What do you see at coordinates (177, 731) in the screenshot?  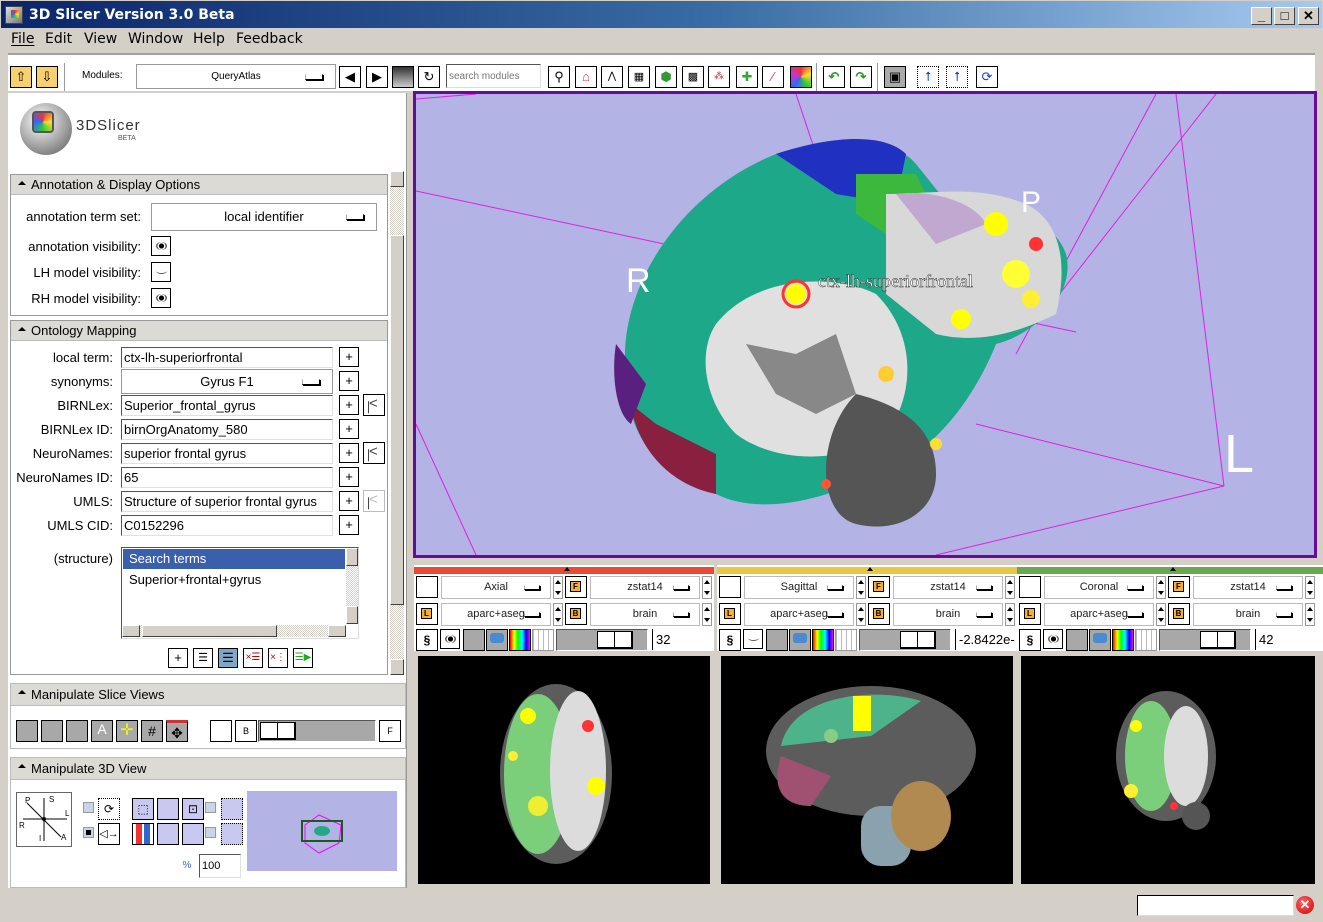 I see `slice-pan-icon: ✥` at bounding box center [177, 731].